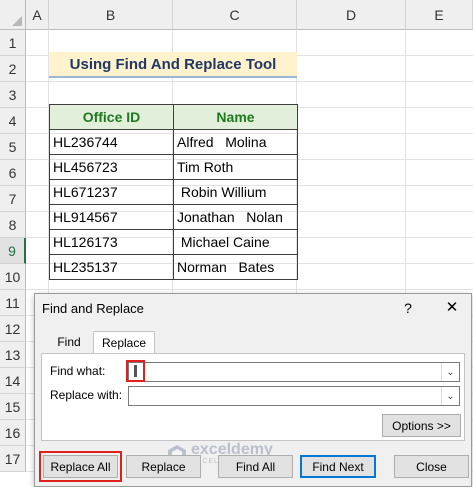 This screenshot has width=473, height=487. Describe the element at coordinates (163, 466) in the screenshot. I see `replace-button: Replace` at that location.